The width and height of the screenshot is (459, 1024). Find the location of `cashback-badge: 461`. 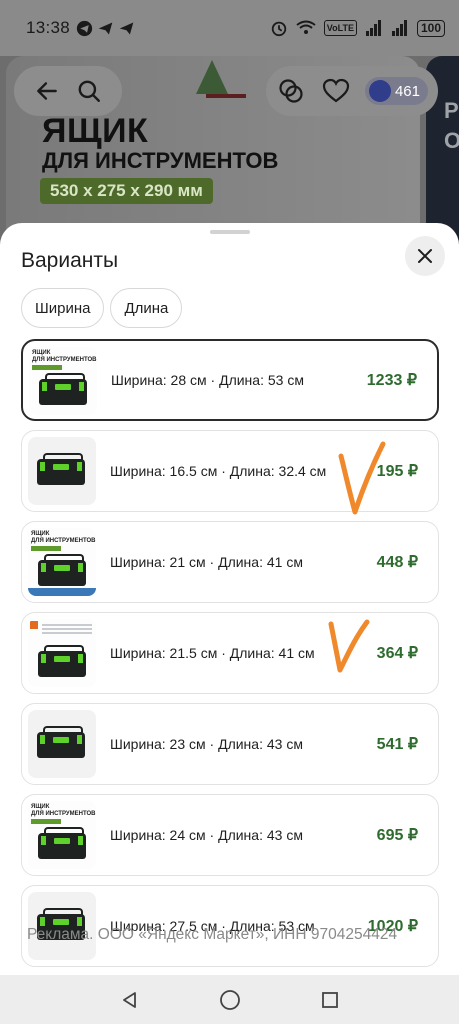

cashback-badge: 461 is located at coordinates (396, 91).